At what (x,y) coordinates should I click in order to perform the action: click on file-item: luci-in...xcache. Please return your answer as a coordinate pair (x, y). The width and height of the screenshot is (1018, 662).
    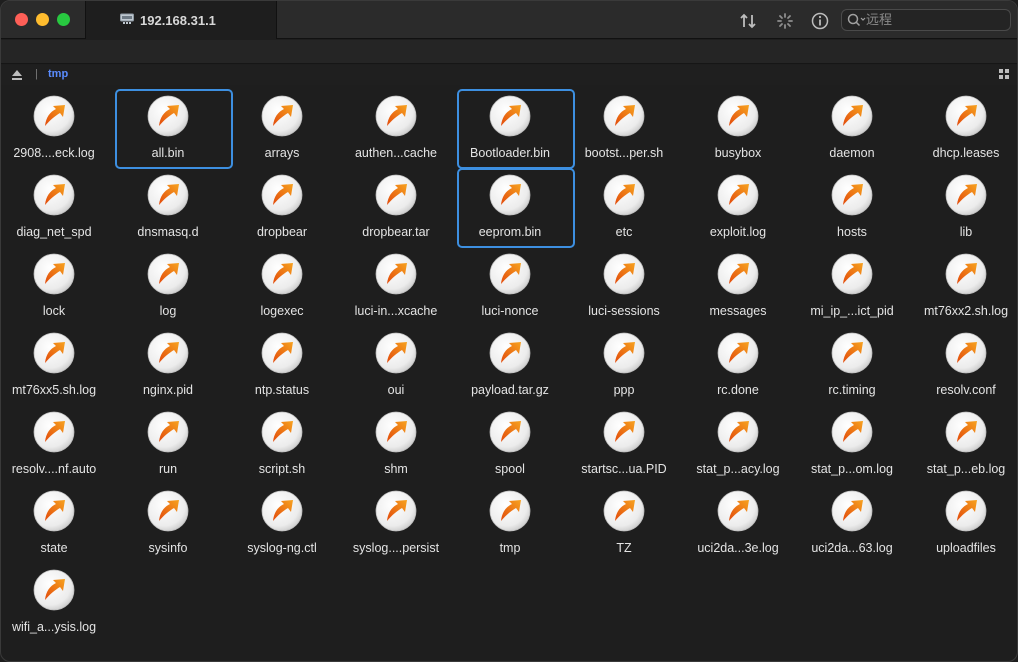
    Looking at the image, I should click on (396, 284).